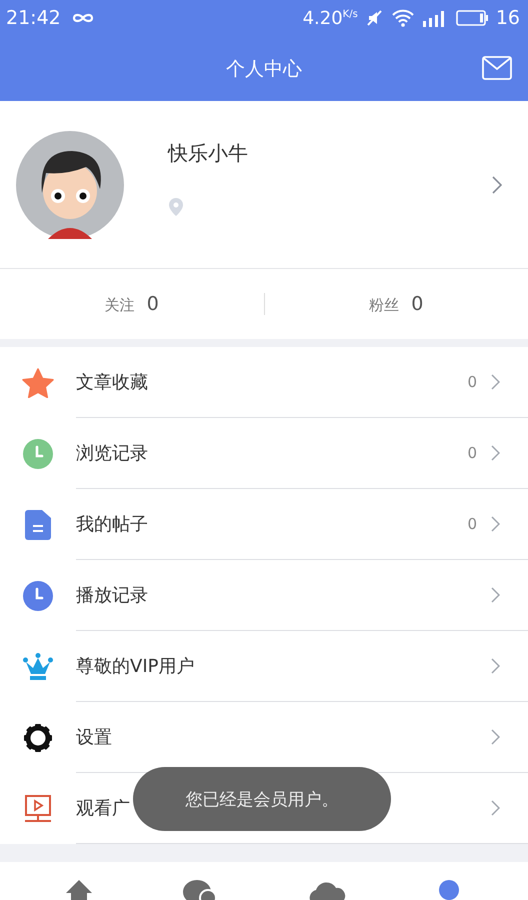 Image resolution: width=528 pixels, height=900 pixels. I want to click on member-status-toast: 您已经是会员用户。, so click(262, 799).